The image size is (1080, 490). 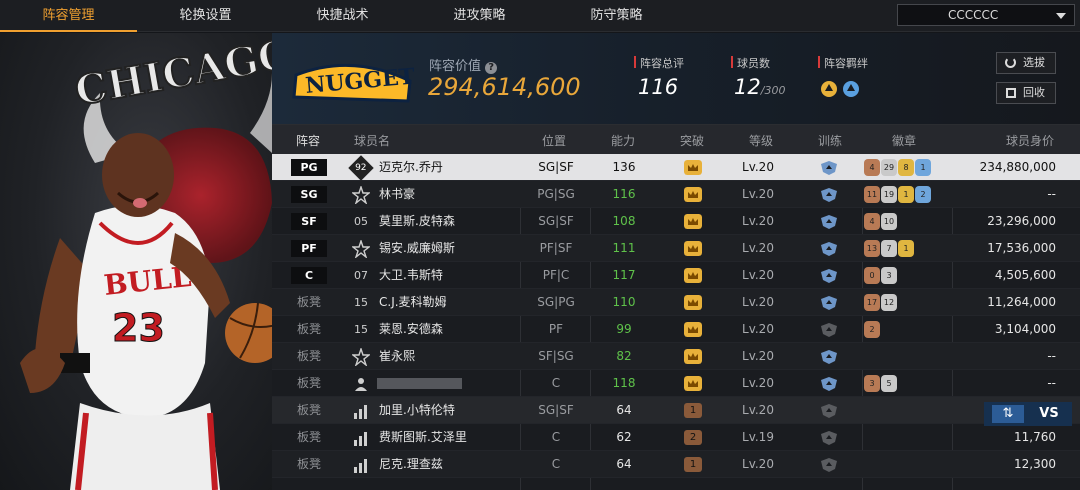 I want to click on player-name: 崔永熙, so click(x=397, y=356).